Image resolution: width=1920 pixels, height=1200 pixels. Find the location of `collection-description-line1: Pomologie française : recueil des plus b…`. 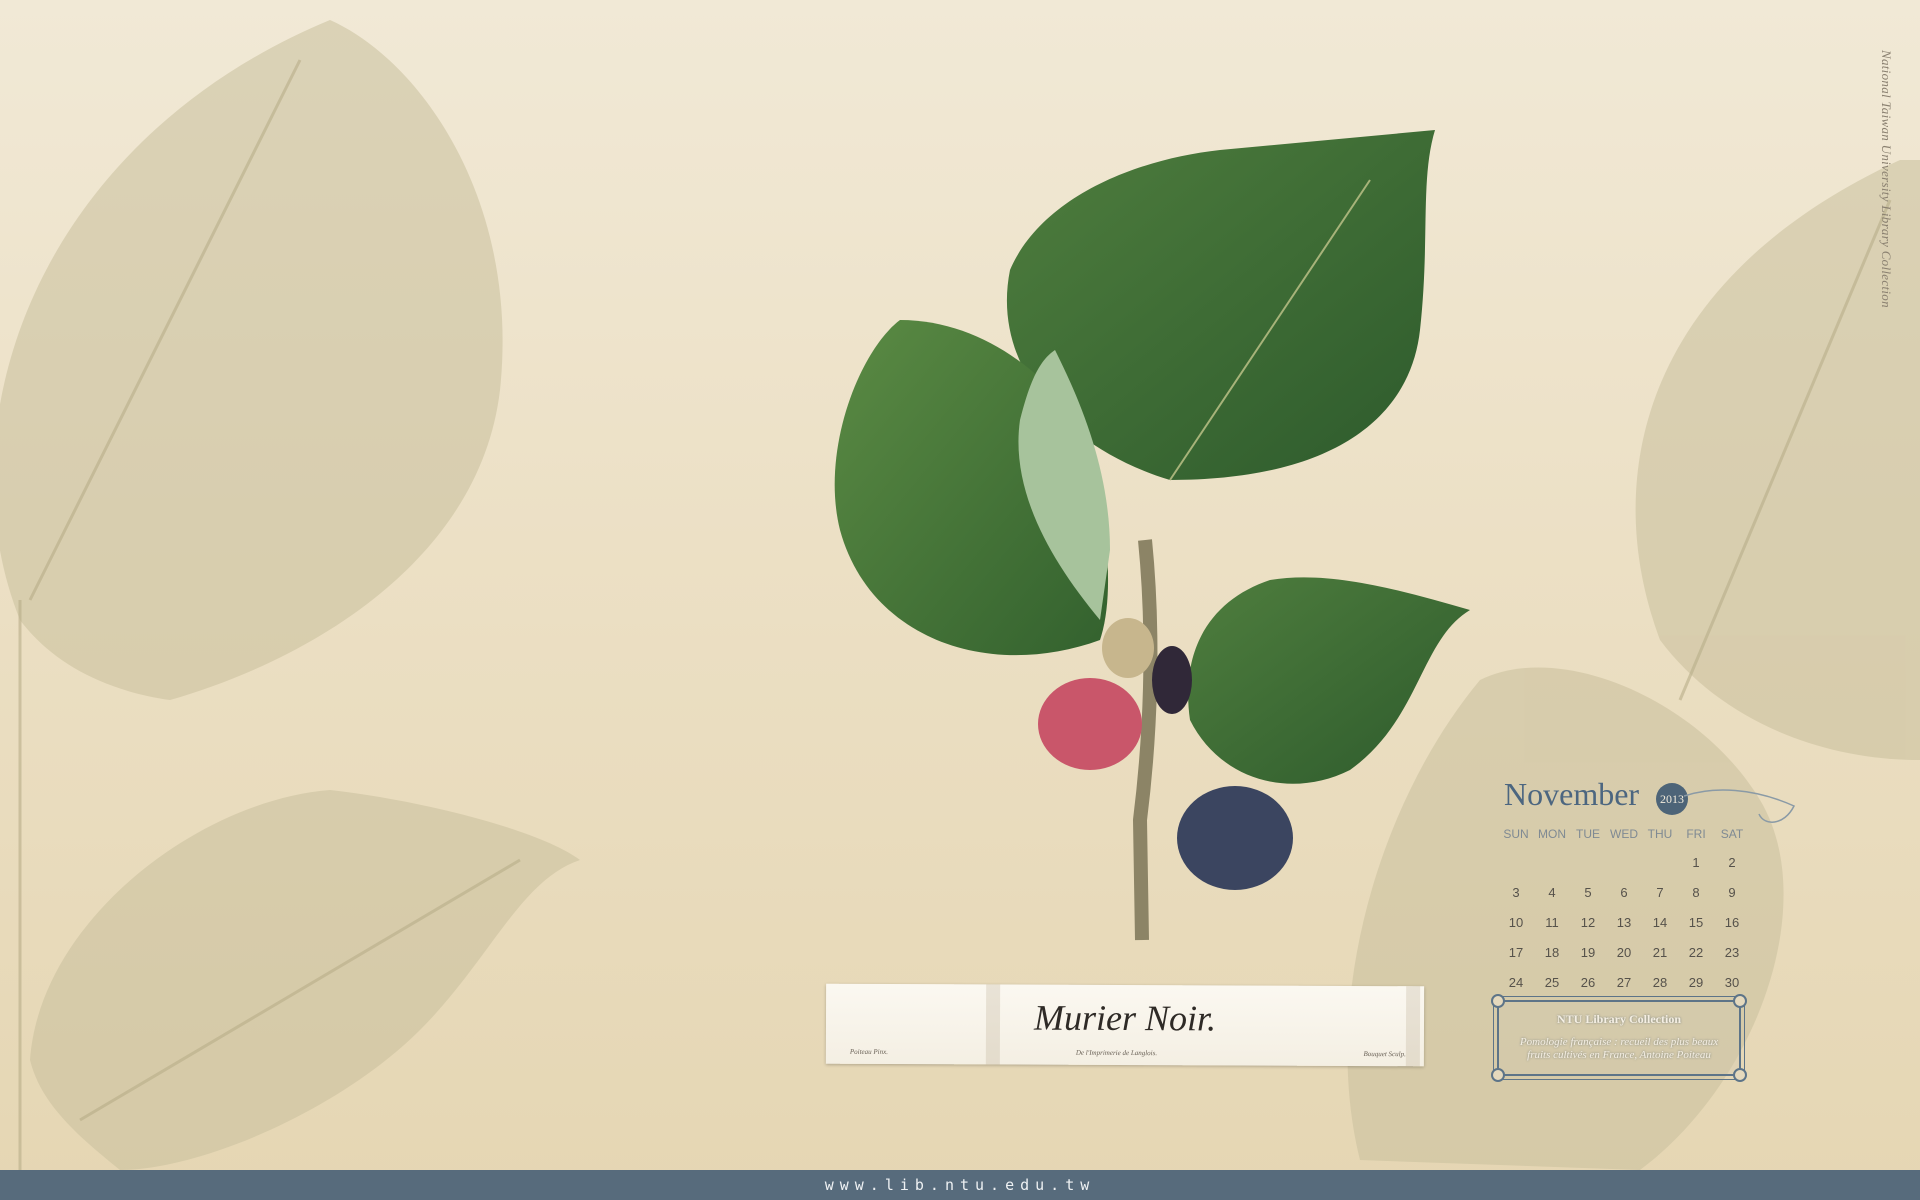

collection-description-line1: Pomologie française : recueil des plus b… is located at coordinates (1619, 1042).